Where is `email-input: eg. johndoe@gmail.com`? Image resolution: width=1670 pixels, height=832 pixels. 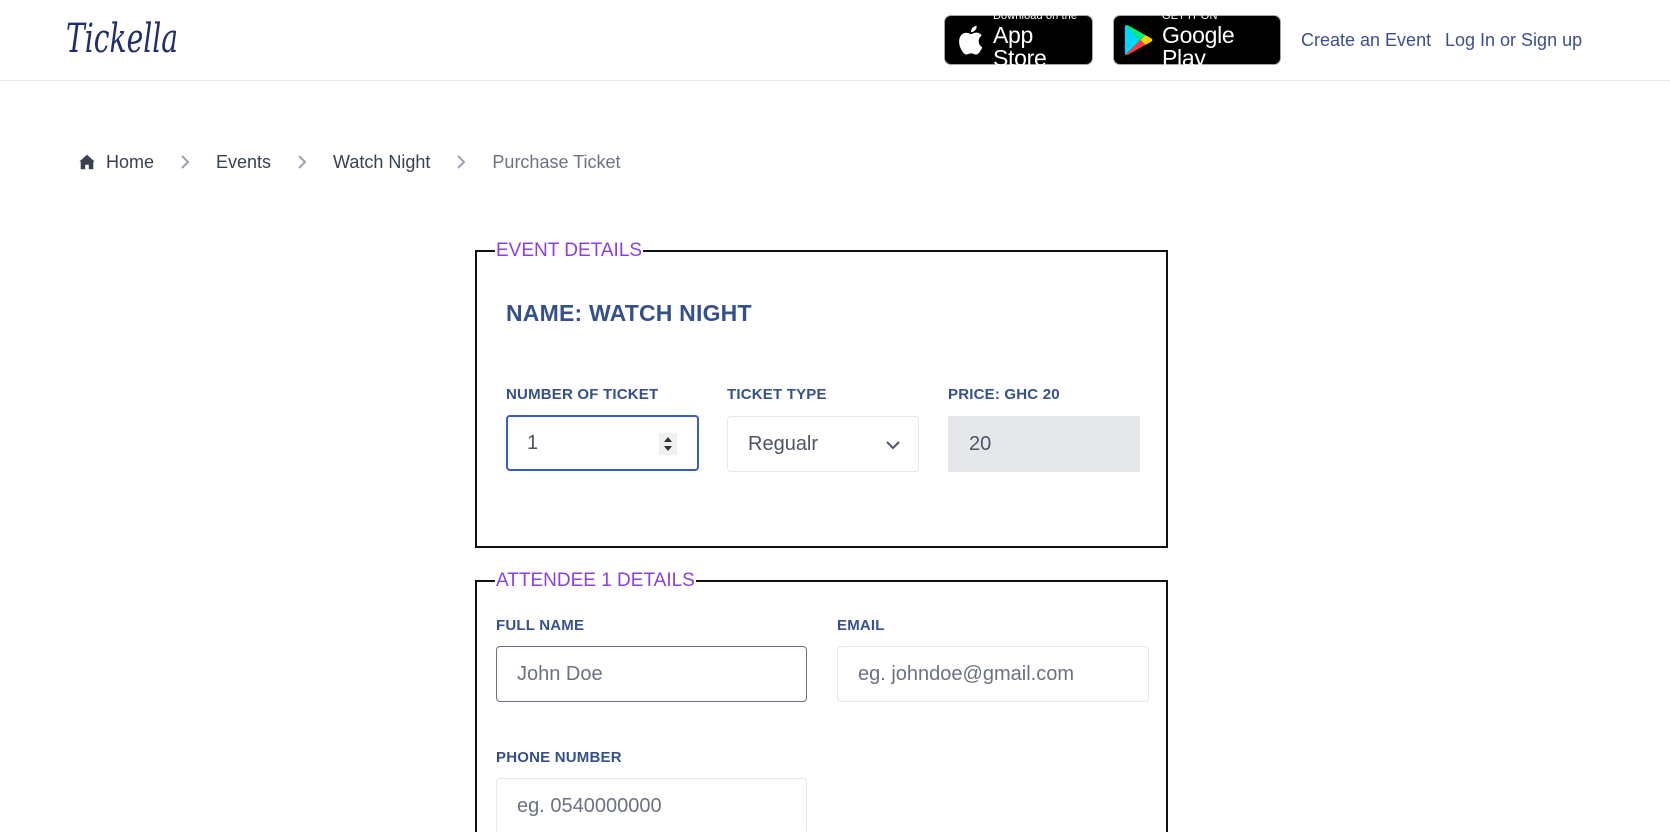 email-input: eg. johndoe@gmail.com is located at coordinates (993, 674).